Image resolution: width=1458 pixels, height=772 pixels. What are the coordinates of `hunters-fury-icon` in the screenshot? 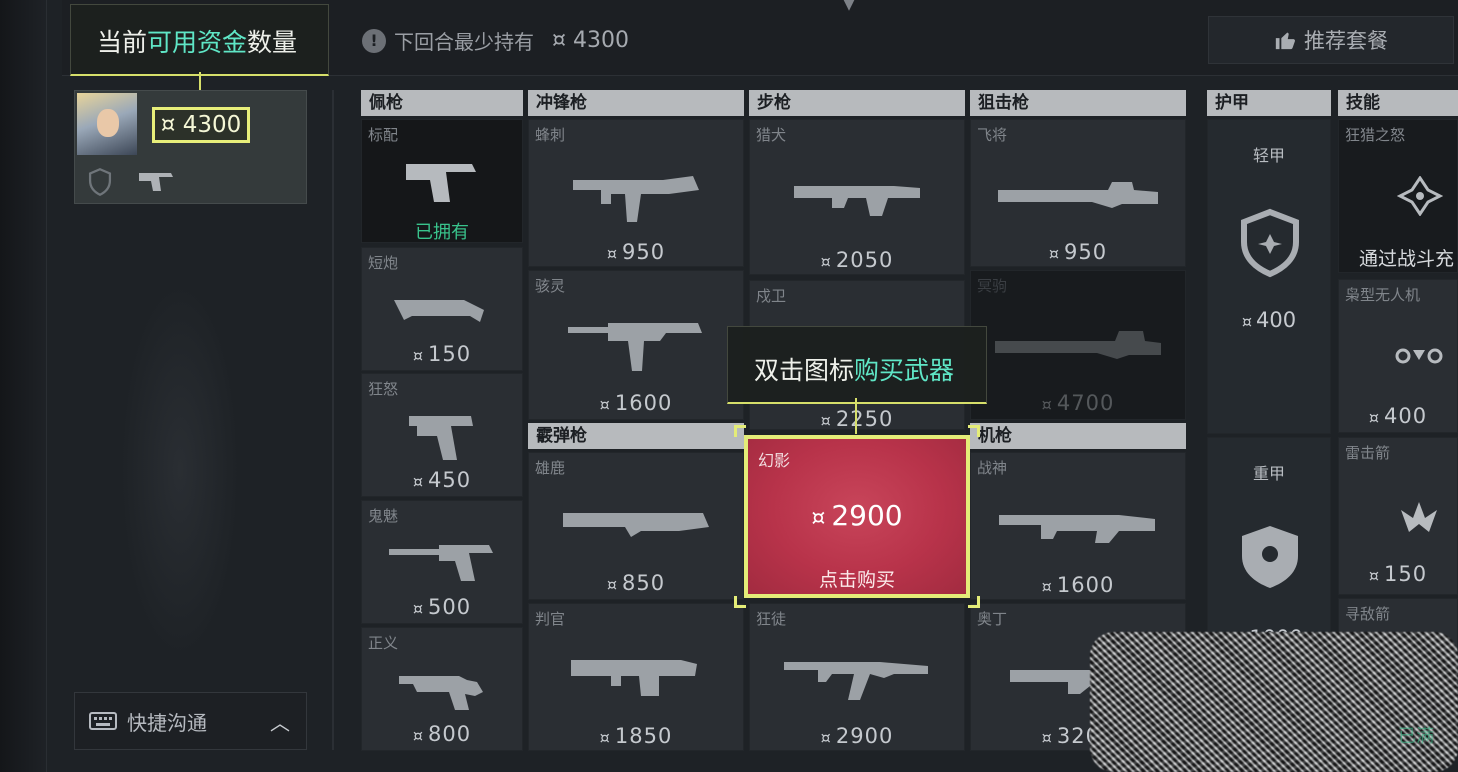 It's located at (1420, 196).